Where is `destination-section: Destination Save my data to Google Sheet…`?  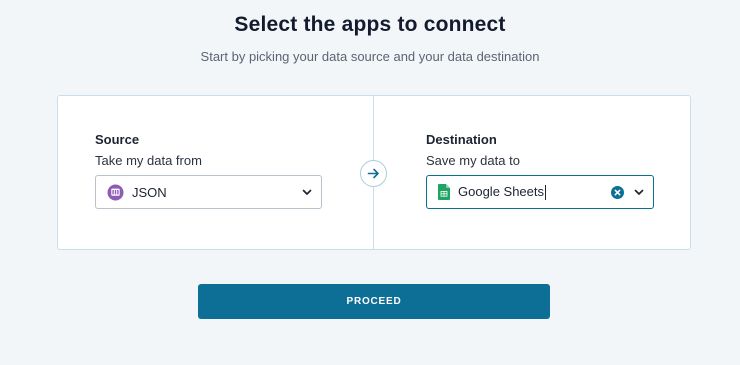 destination-section: Destination Save my data to Google Sheet… is located at coordinates (540, 170).